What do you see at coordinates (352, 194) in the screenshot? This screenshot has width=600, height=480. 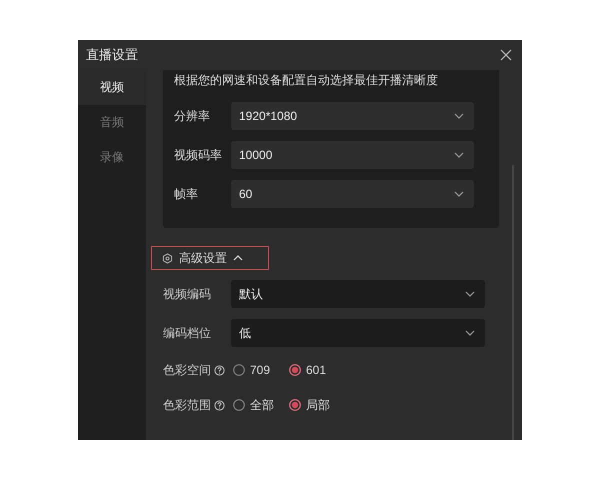 I see `dropdown: 60` at bounding box center [352, 194].